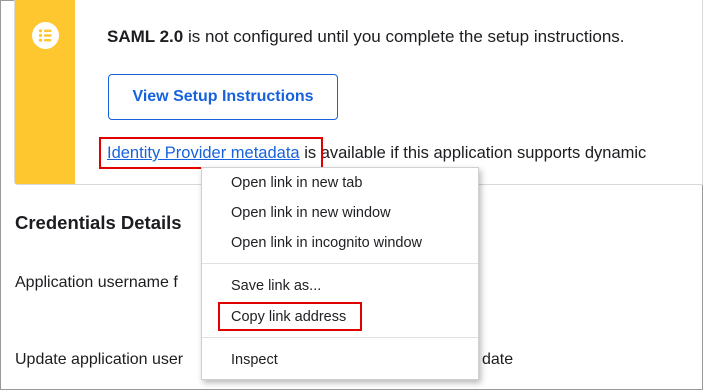  I want to click on update-label-tail: date, so click(498, 359).